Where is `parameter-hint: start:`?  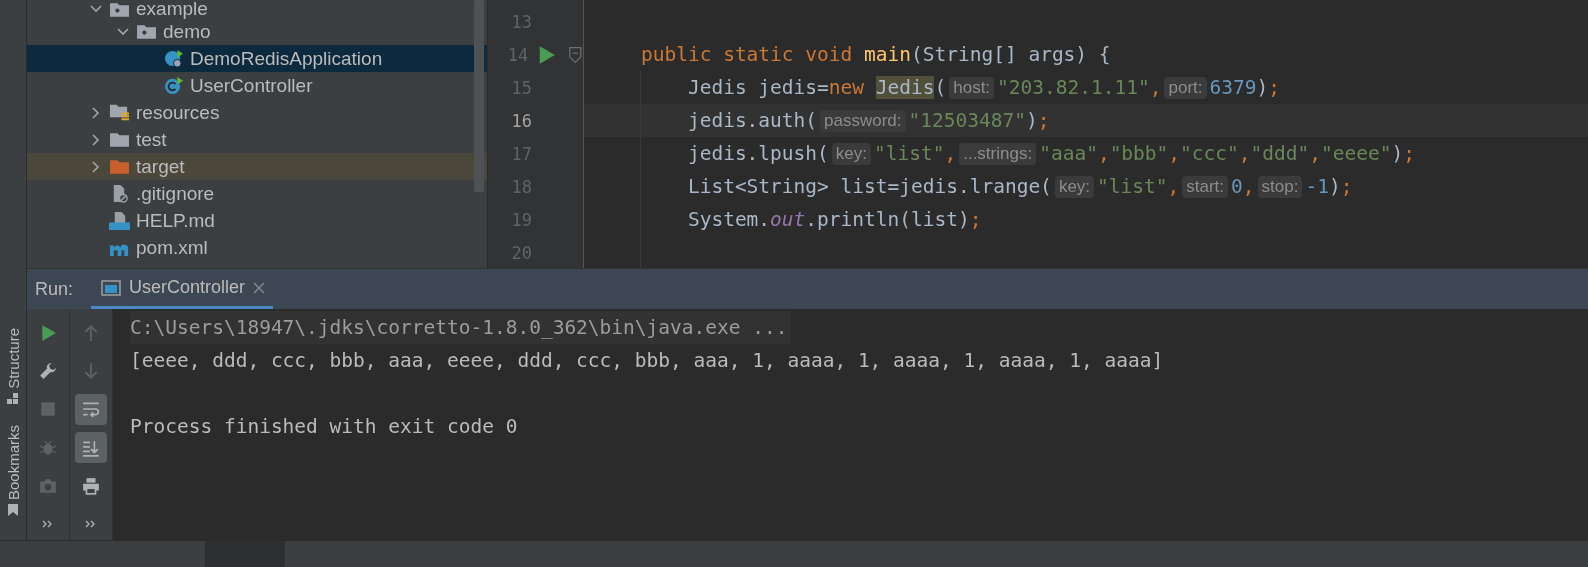
parameter-hint: start: is located at coordinates (1205, 186).